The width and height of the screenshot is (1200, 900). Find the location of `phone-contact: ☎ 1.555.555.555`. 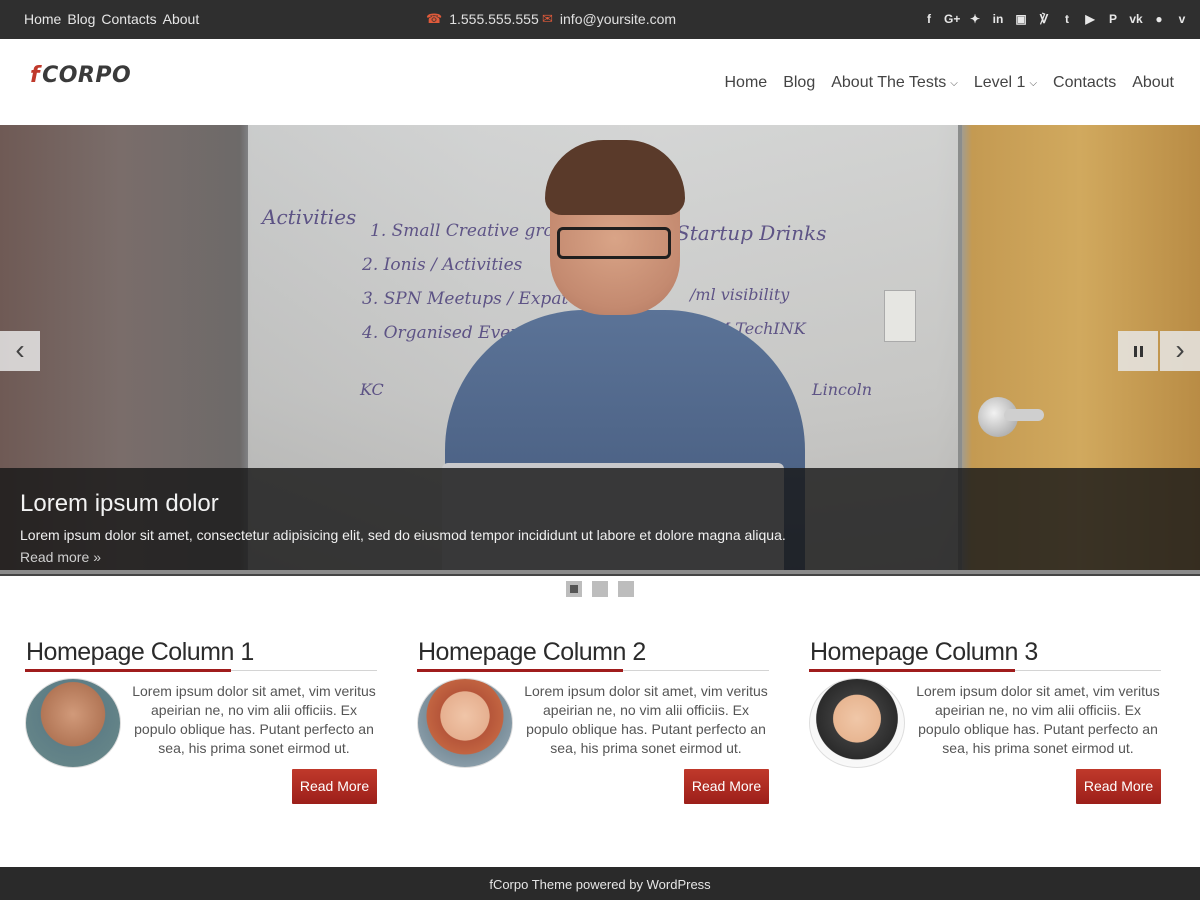

phone-contact: ☎ 1.555.555.555 is located at coordinates (482, 19).